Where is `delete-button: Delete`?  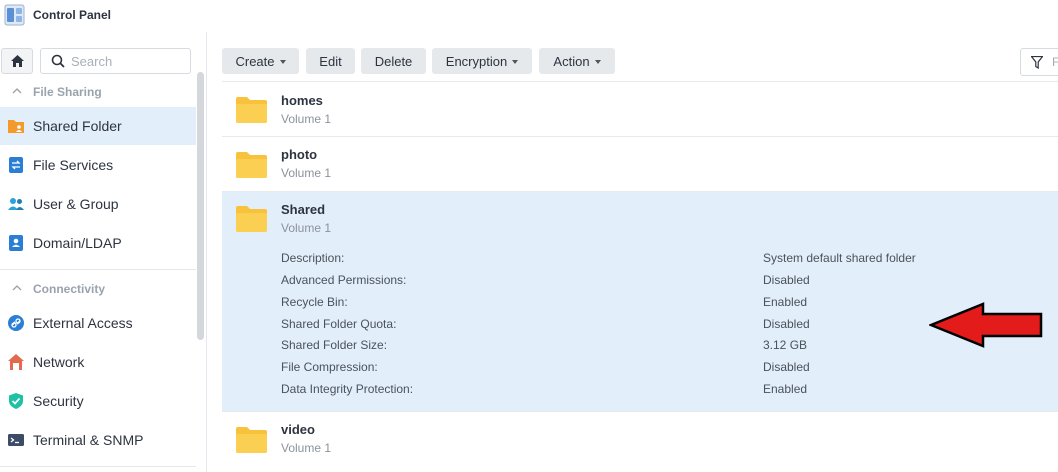 delete-button: Delete is located at coordinates (393, 61).